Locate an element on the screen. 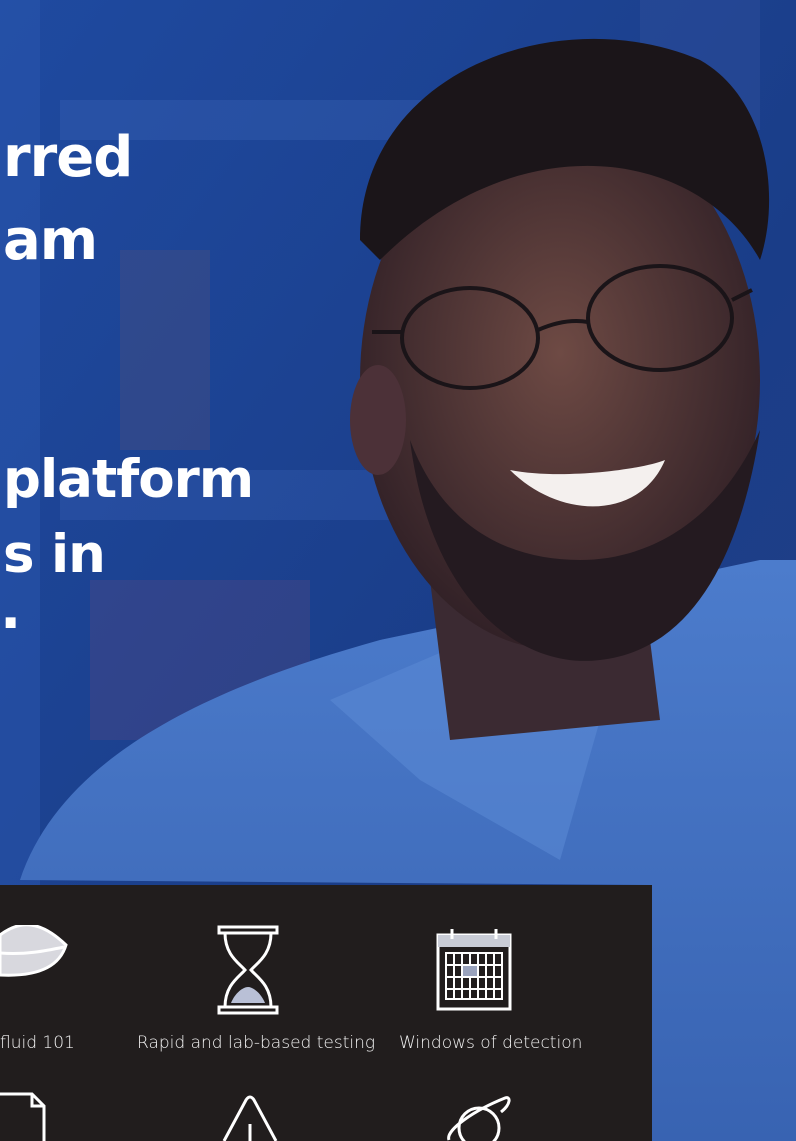 This screenshot has width=796, height=1141. feature-label: Windows of detection is located at coordinates (491, 1043).